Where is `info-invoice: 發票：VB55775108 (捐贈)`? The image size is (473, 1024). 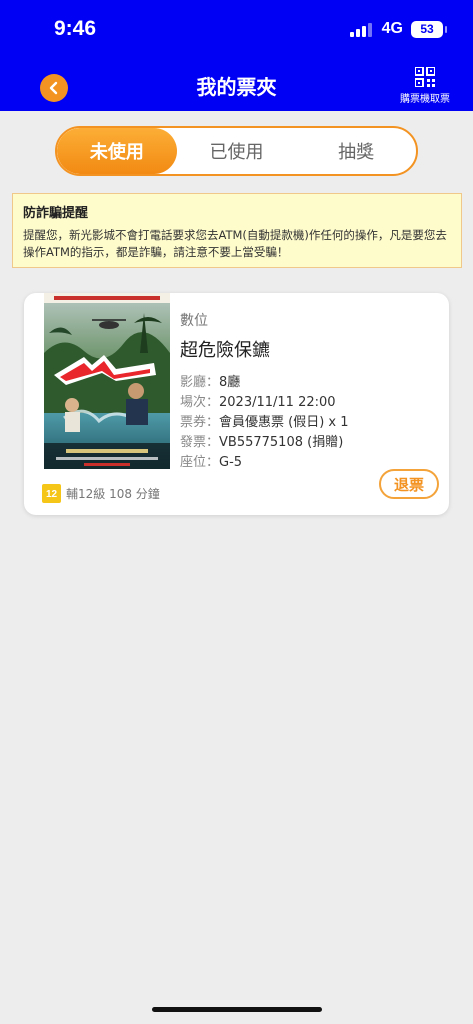 info-invoice: 發票：VB55775108 (捐贈) is located at coordinates (261, 440).